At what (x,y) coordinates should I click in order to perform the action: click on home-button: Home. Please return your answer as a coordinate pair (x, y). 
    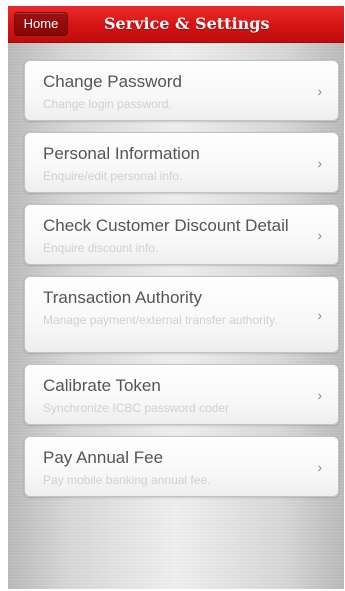
    Looking at the image, I should click on (41, 24).